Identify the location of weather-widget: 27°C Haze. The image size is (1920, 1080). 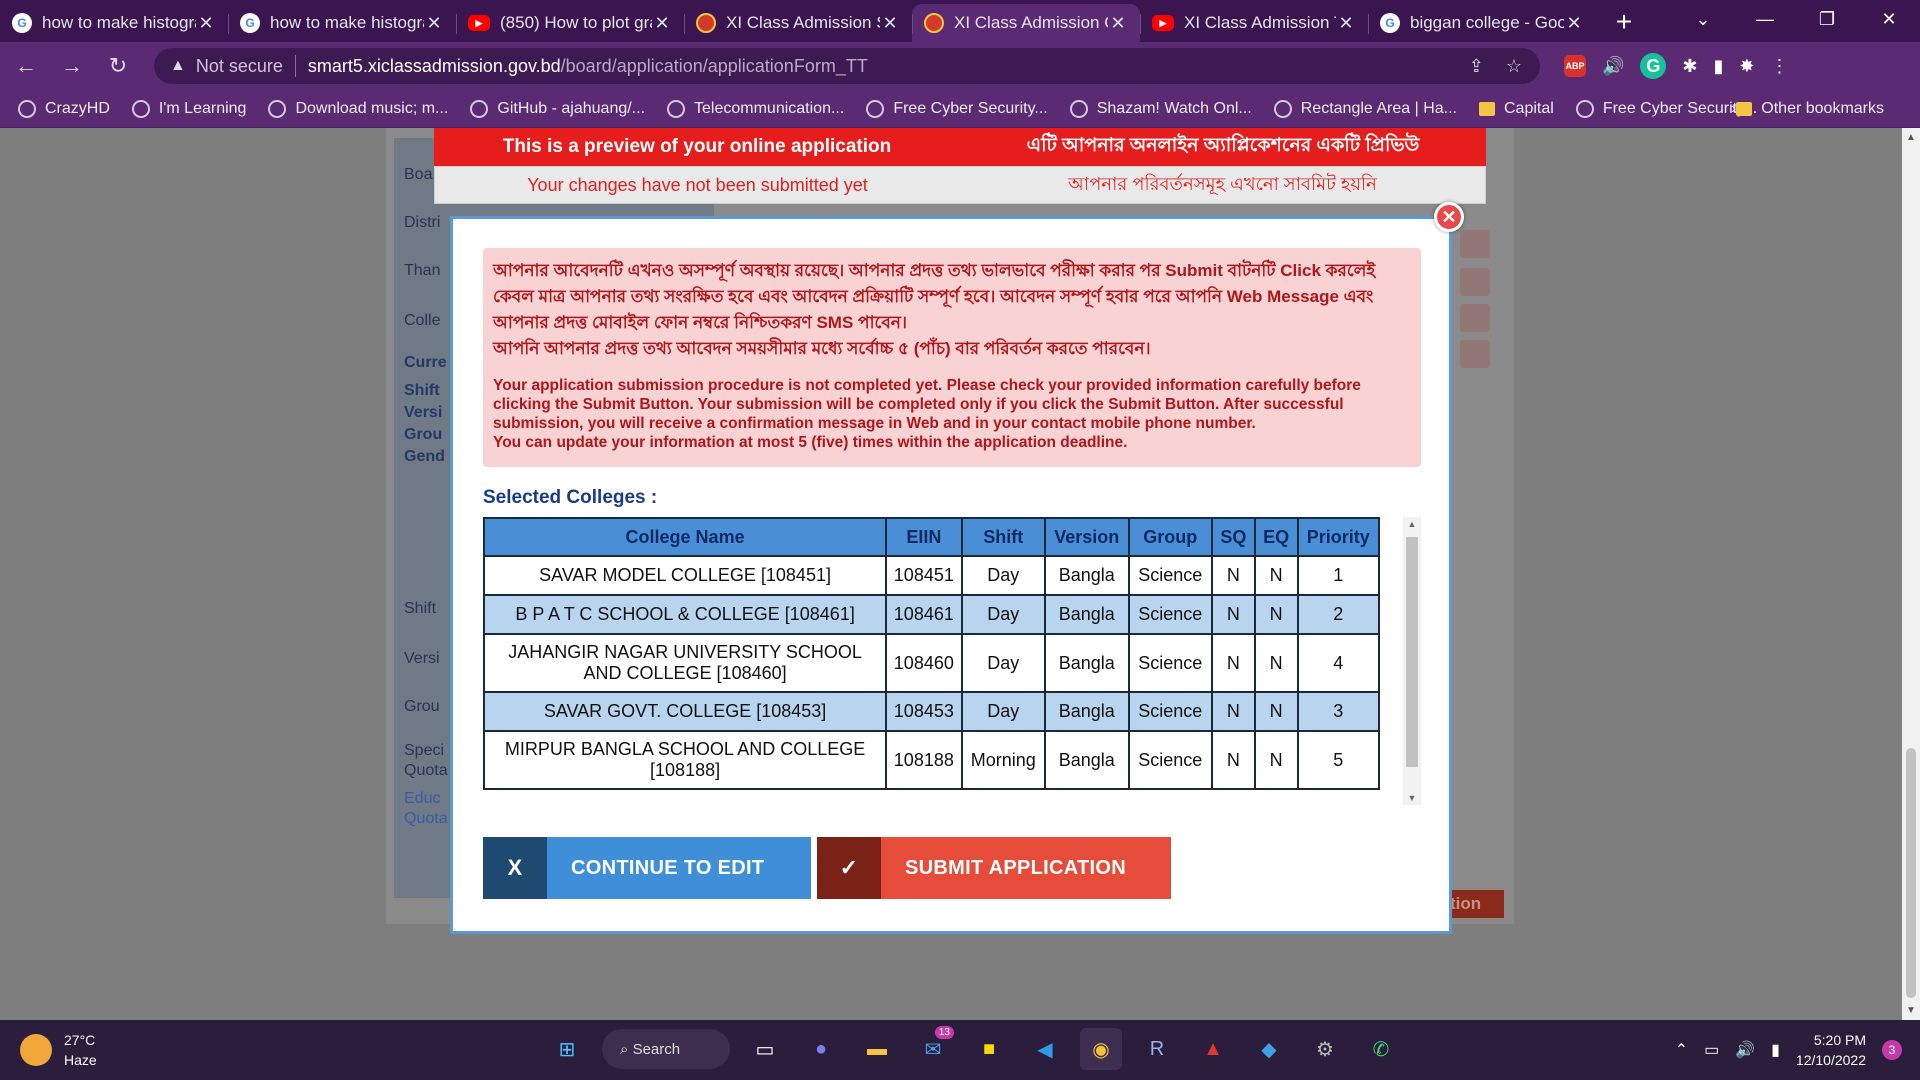
(58, 1050).